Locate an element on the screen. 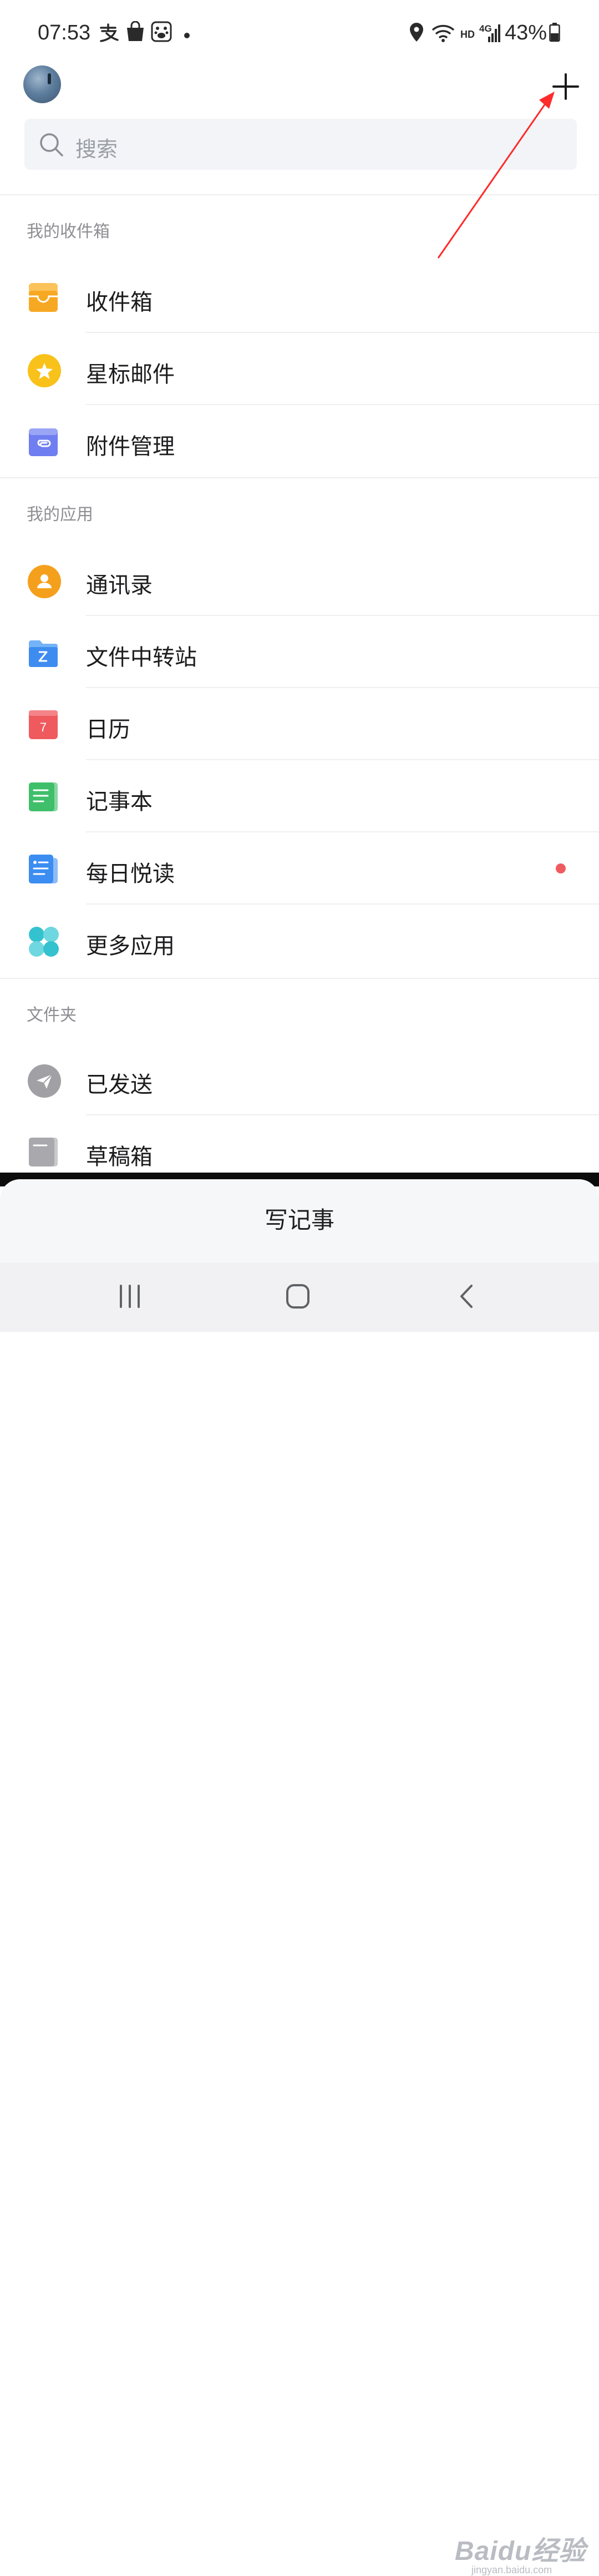 The image size is (599, 2576). section-title-apps: 我的应用 is located at coordinates (60, 514).